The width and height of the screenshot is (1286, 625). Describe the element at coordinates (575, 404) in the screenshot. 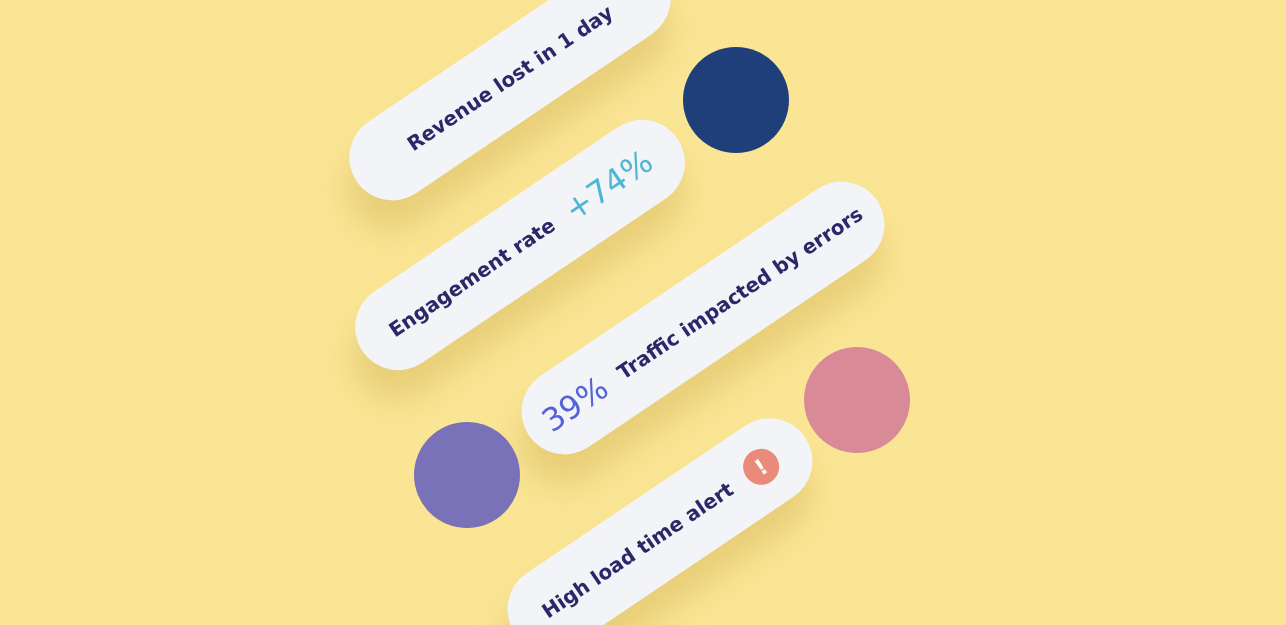

I see `metric-value: 39%` at that location.